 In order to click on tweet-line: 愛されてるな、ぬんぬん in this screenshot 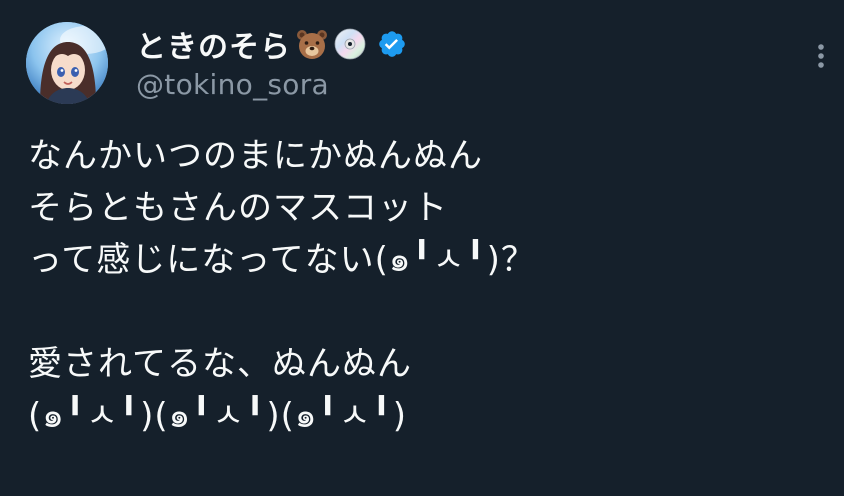, I will do `click(220, 364)`.